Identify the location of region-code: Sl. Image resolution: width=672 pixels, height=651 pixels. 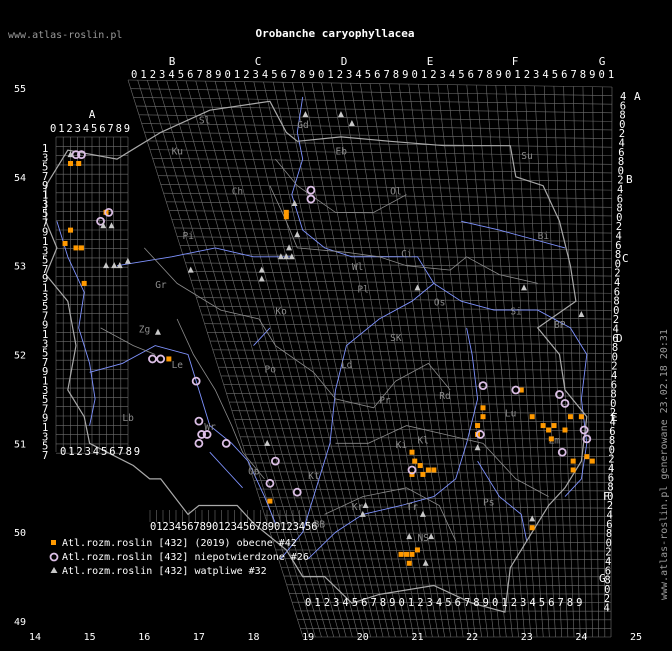
(204, 121).